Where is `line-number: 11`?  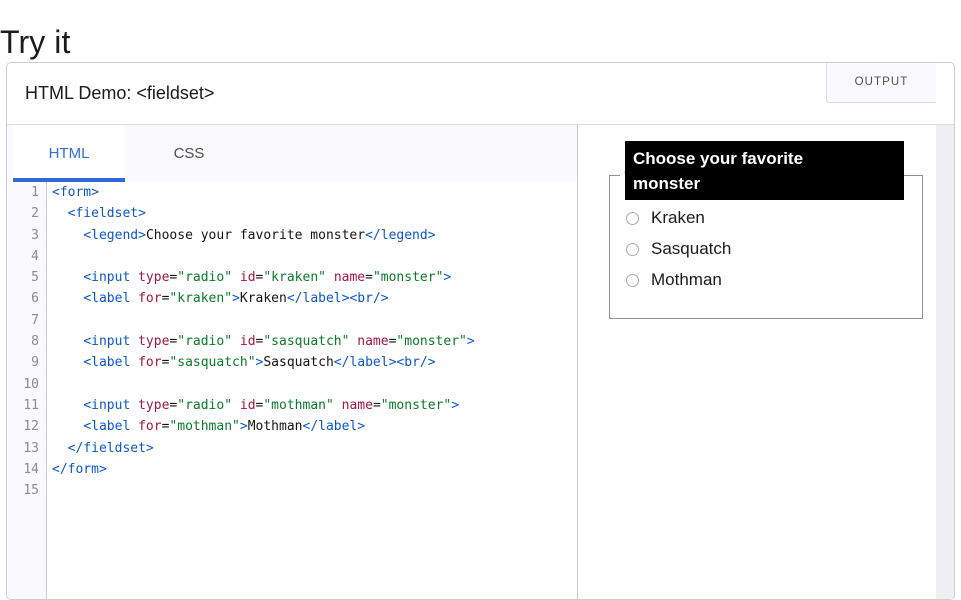 line-number: 11 is located at coordinates (31, 405).